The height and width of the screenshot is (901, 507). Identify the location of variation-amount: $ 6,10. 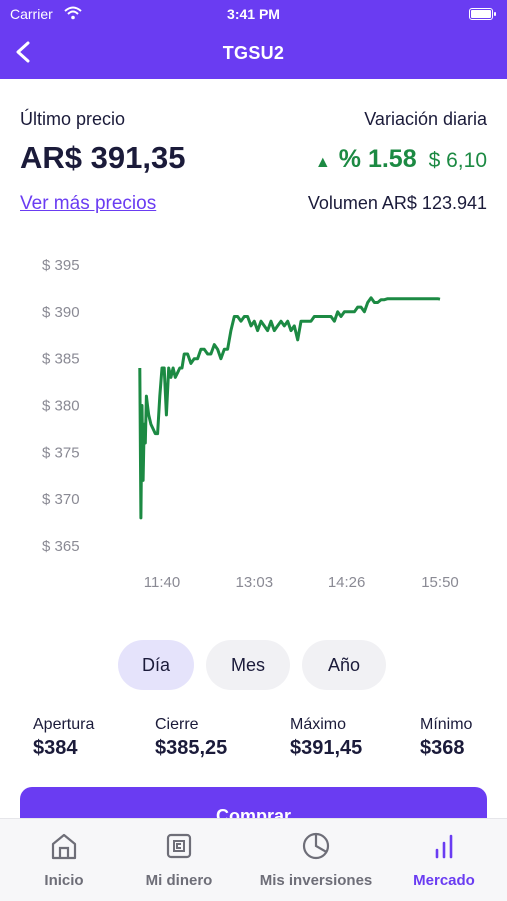
(457, 160).